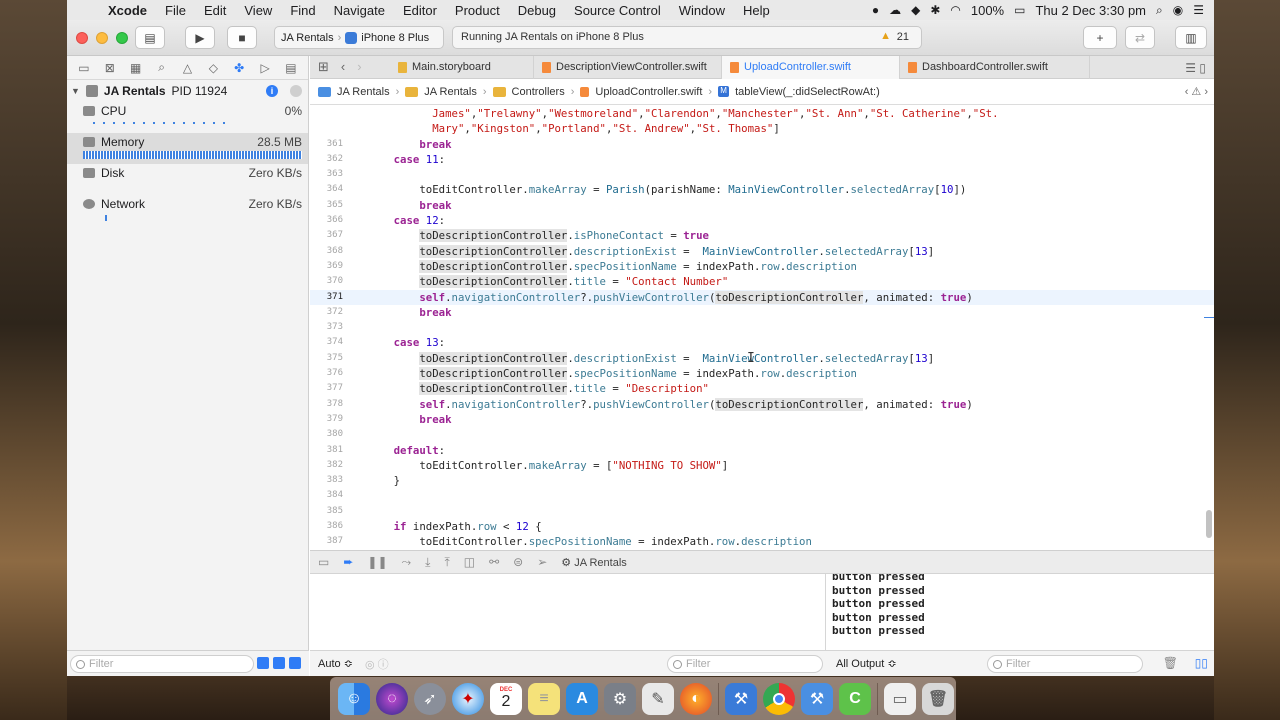 The image size is (1280, 720). Describe the element at coordinates (430, 698) in the screenshot. I see `dock-launchpad: ➶` at that location.